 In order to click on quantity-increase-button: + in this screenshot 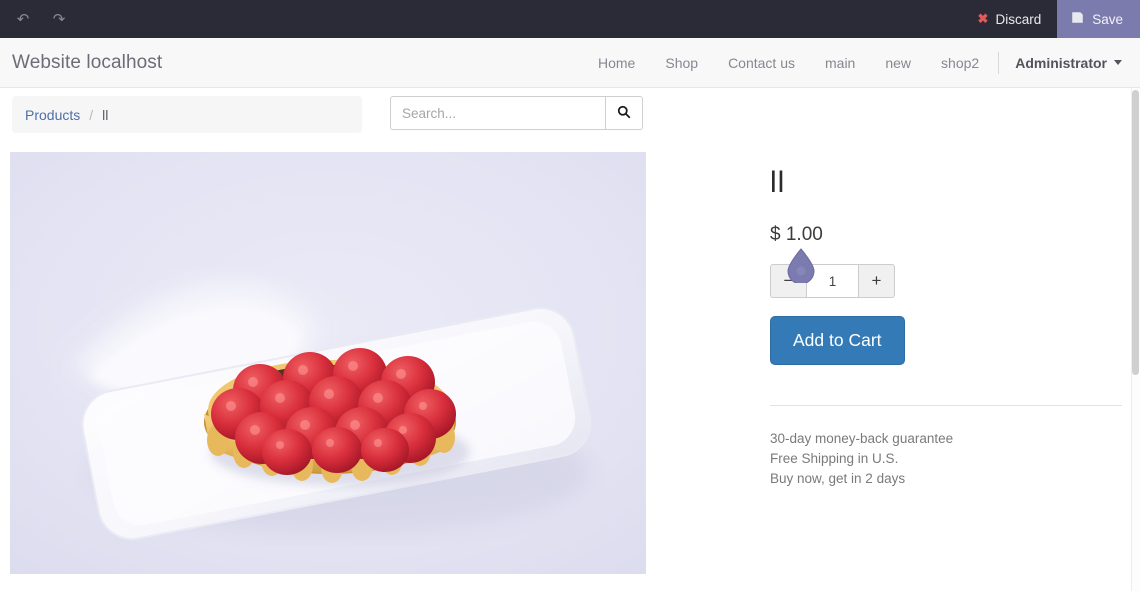, I will do `click(877, 281)`.